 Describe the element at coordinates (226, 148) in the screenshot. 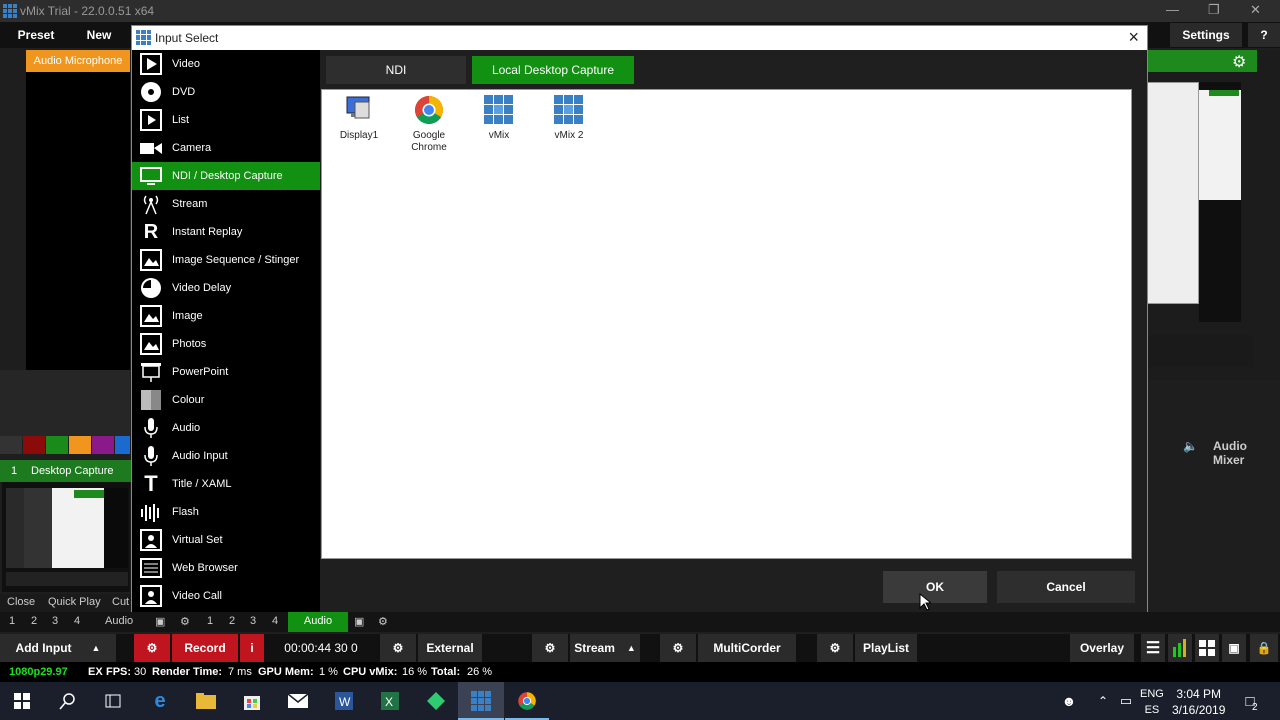

I see `category-camera: Camera` at that location.